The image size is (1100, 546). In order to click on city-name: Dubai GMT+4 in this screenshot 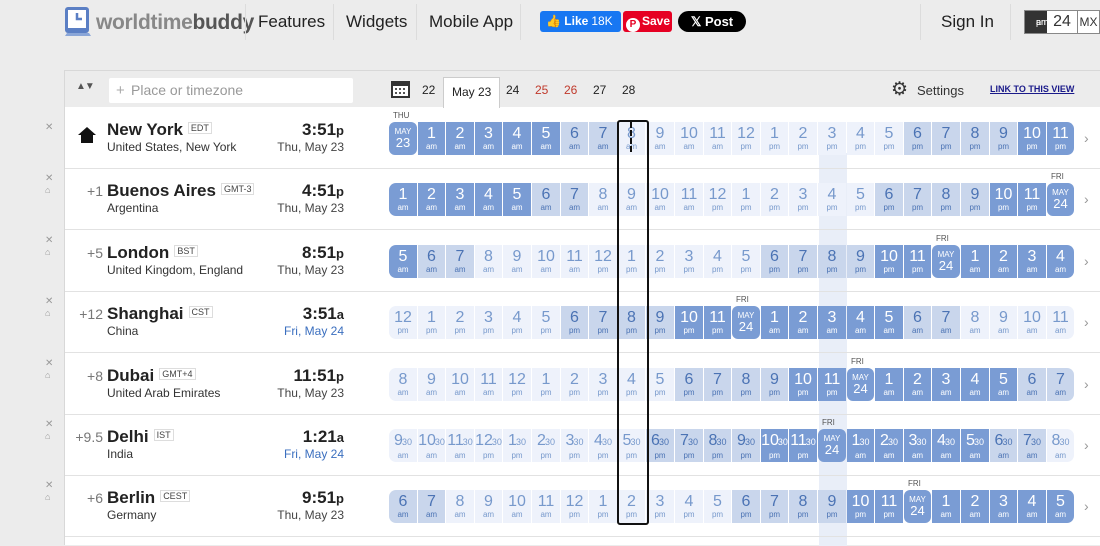, I will do `click(151, 376)`.